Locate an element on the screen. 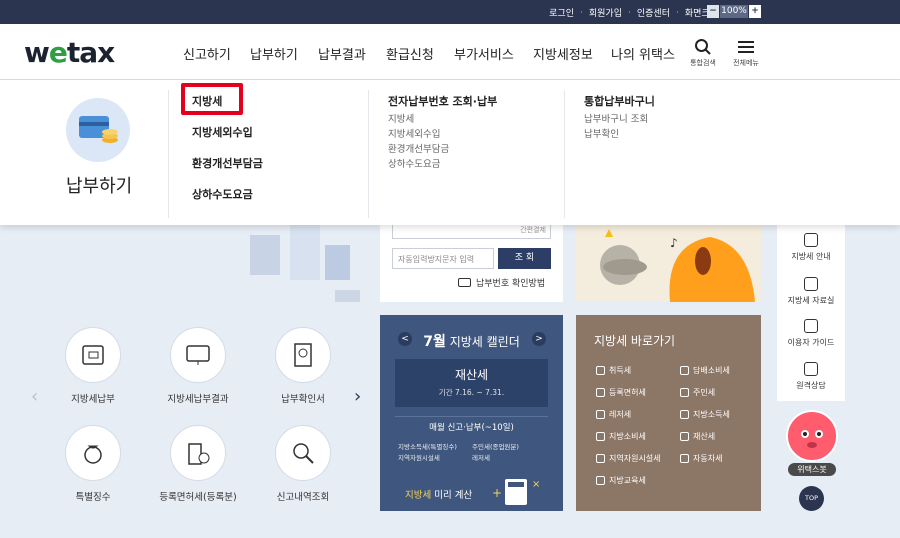  calendar-item: 주민세(종업원분) is located at coordinates (495, 447).